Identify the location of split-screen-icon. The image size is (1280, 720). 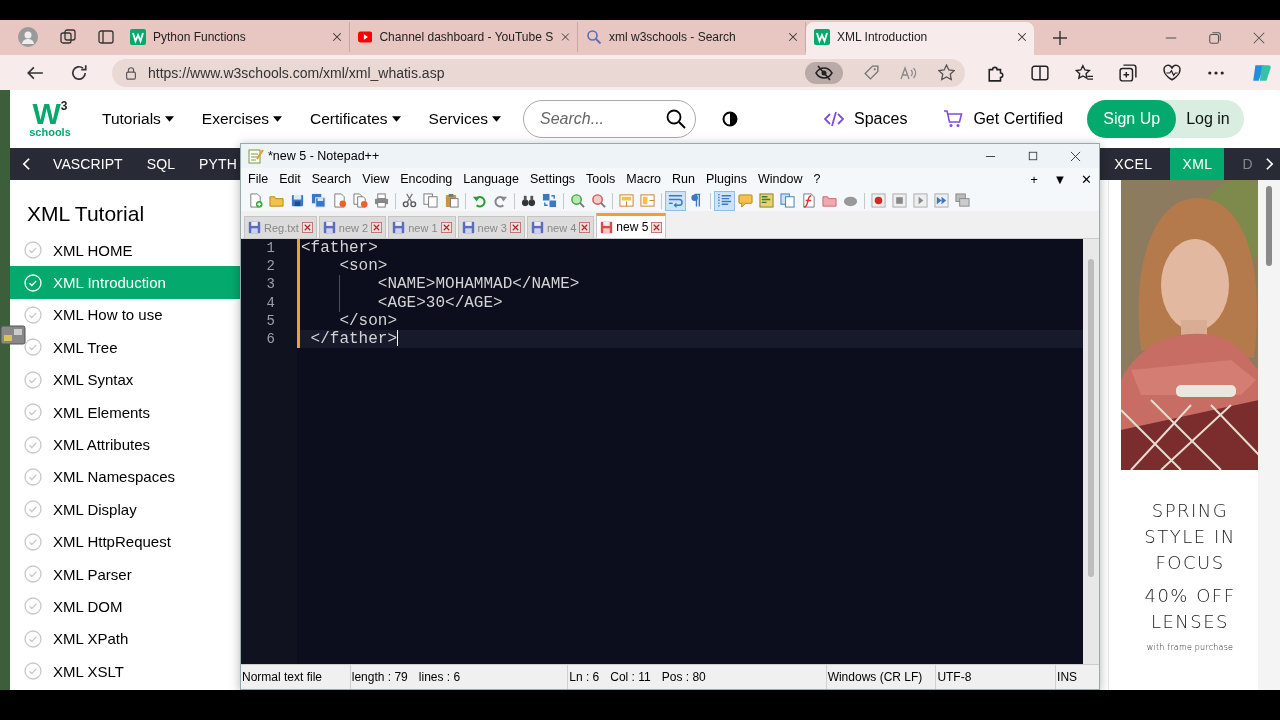
(1040, 72).